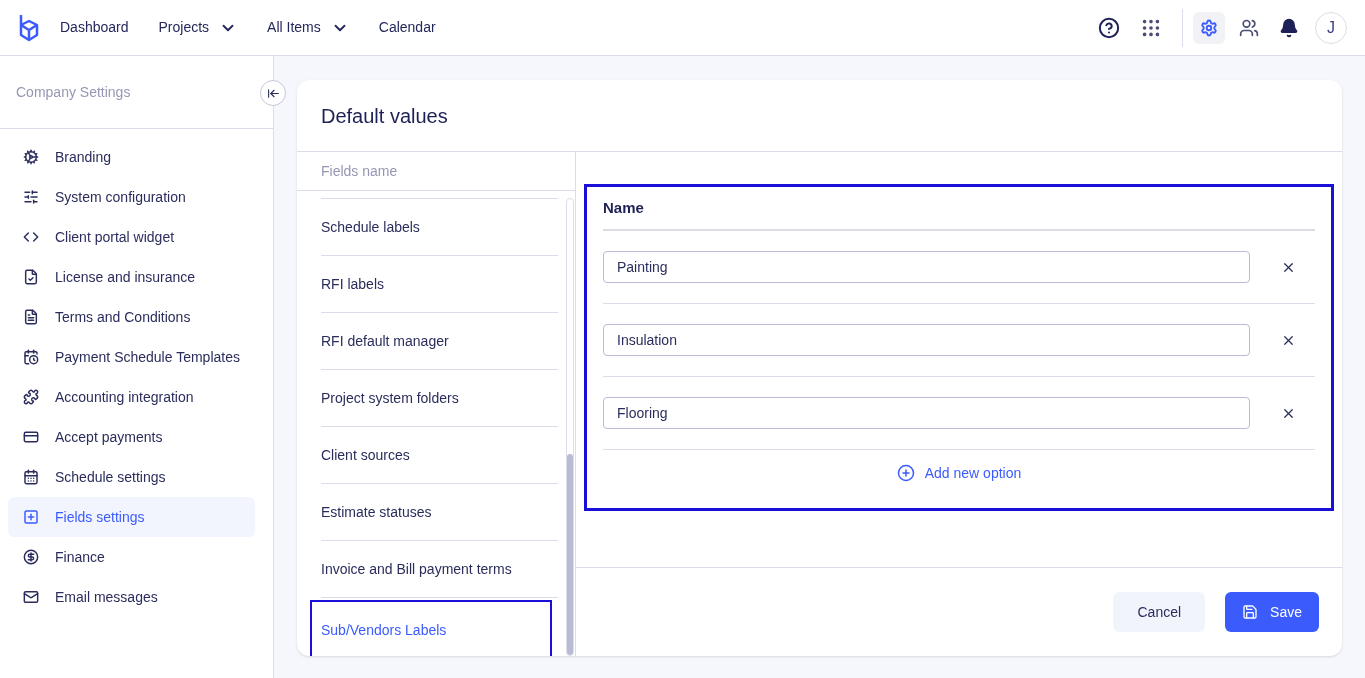 This screenshot has width=1365, height=678. I want to click on field-list-item: Schedule labels, so click(435, 227).